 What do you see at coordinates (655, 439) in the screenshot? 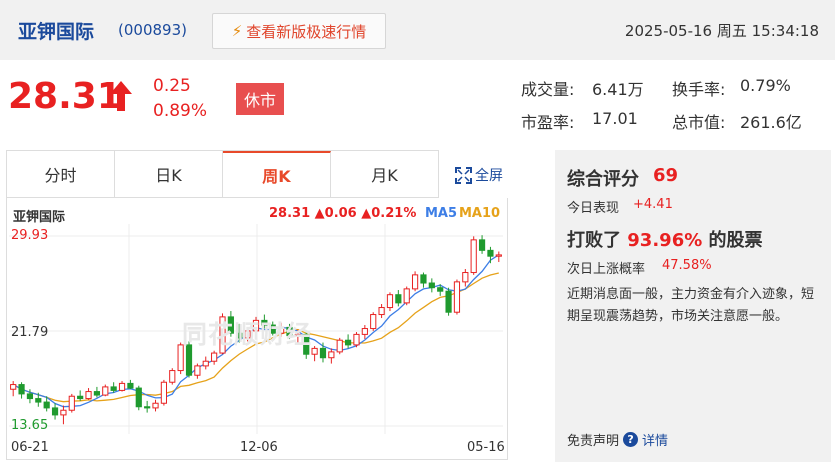
I see `detail-link: 详情` at bounding box center [655, 439].